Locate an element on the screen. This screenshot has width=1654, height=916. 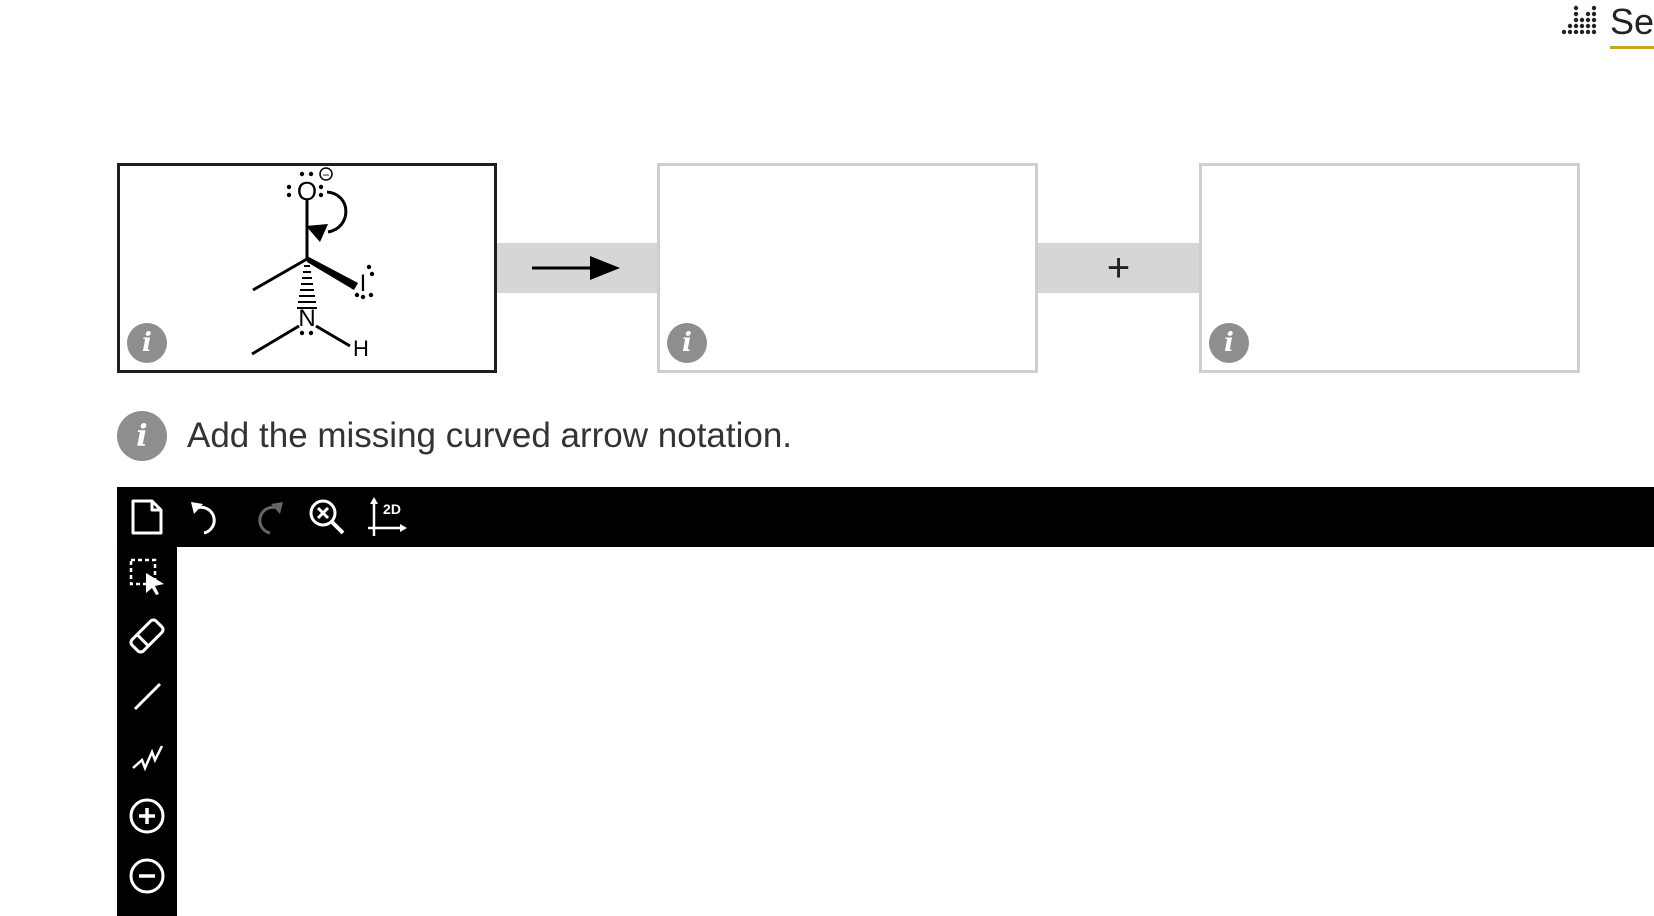
see-link: See is located at coordinates (1607, 27).